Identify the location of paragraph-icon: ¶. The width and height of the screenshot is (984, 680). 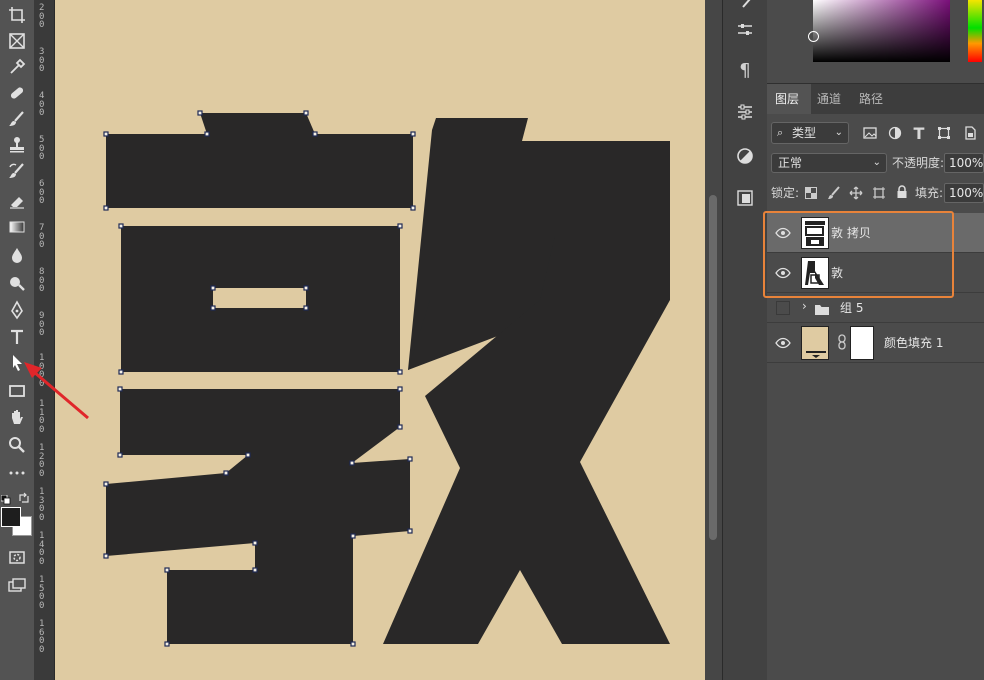
(745, 70).